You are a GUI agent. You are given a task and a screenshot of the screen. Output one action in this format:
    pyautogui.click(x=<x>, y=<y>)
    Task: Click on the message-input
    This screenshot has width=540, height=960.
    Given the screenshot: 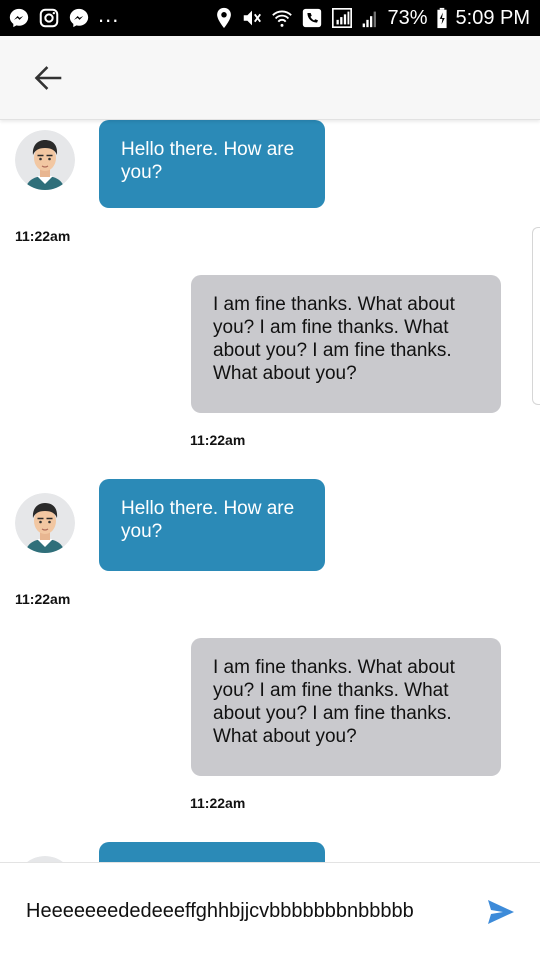 What is the action you would take?
    pyautogui.click(x=227, y=911)
    